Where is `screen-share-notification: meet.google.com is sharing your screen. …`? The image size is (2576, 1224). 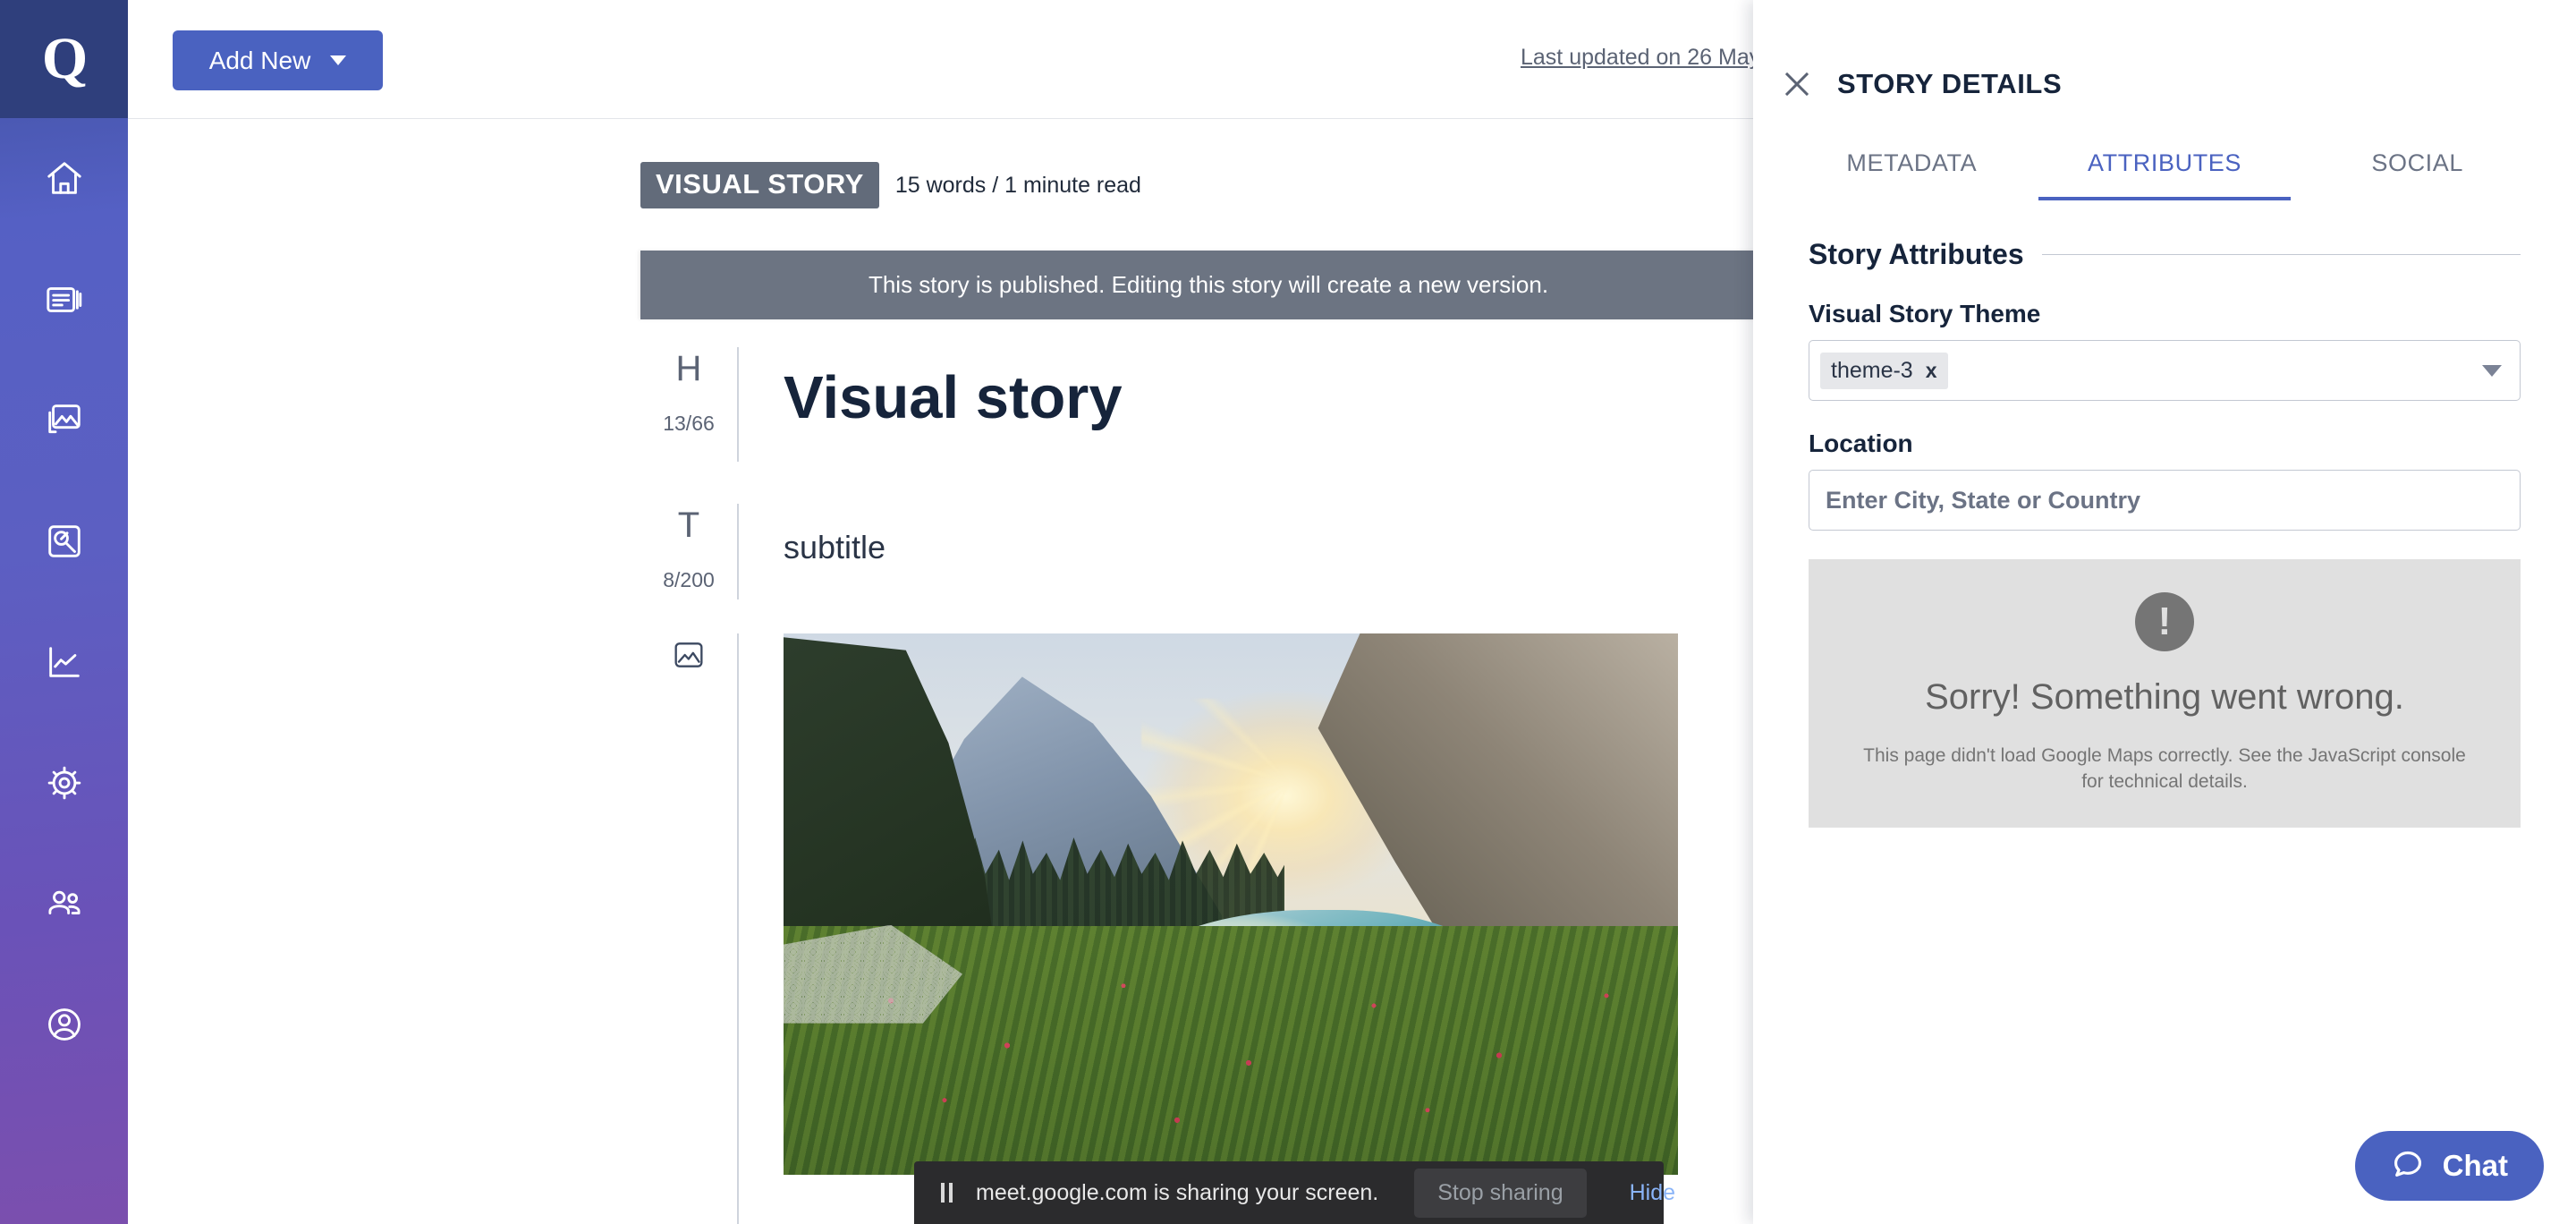
screen-share-notification: meet.google.com is sharing your screen. … is located at coordinates (1294, 1192).